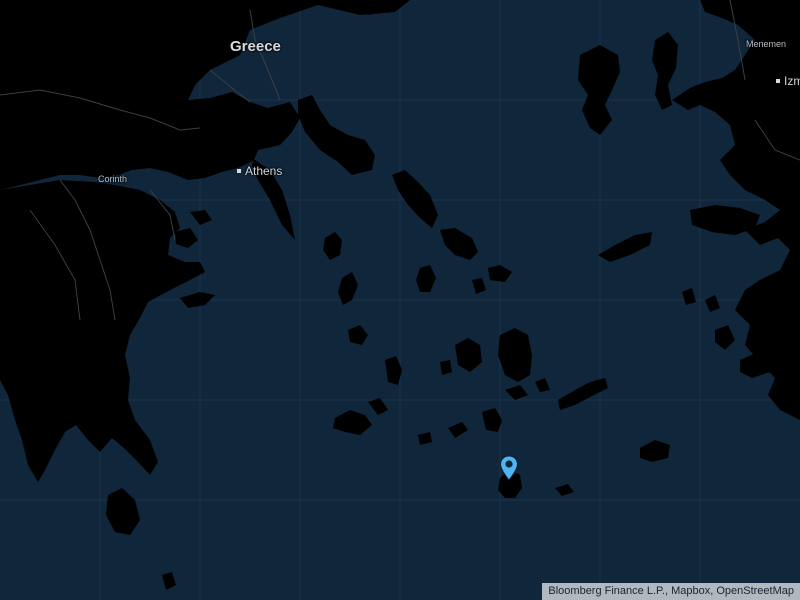 The width and height of the screenshot is (800, 600). What do you see at coordinates (113, 179) in the screenshot?
I see `city-label-corinth: Corinth` at bounding box center [113, 179].